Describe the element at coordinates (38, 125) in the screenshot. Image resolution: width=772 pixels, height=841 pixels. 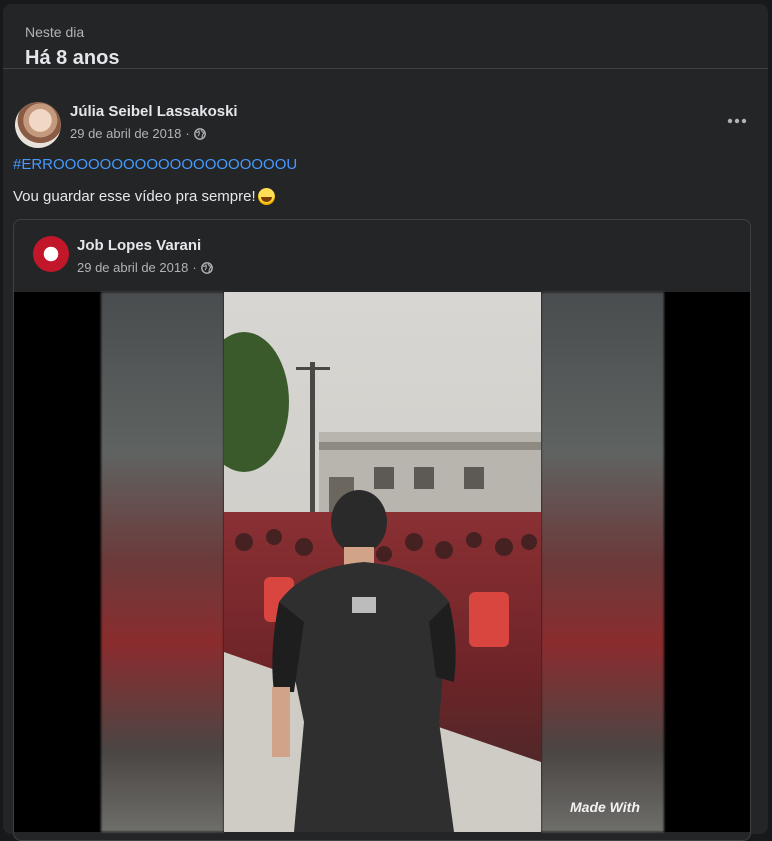
I see `author-avatar` at that location.